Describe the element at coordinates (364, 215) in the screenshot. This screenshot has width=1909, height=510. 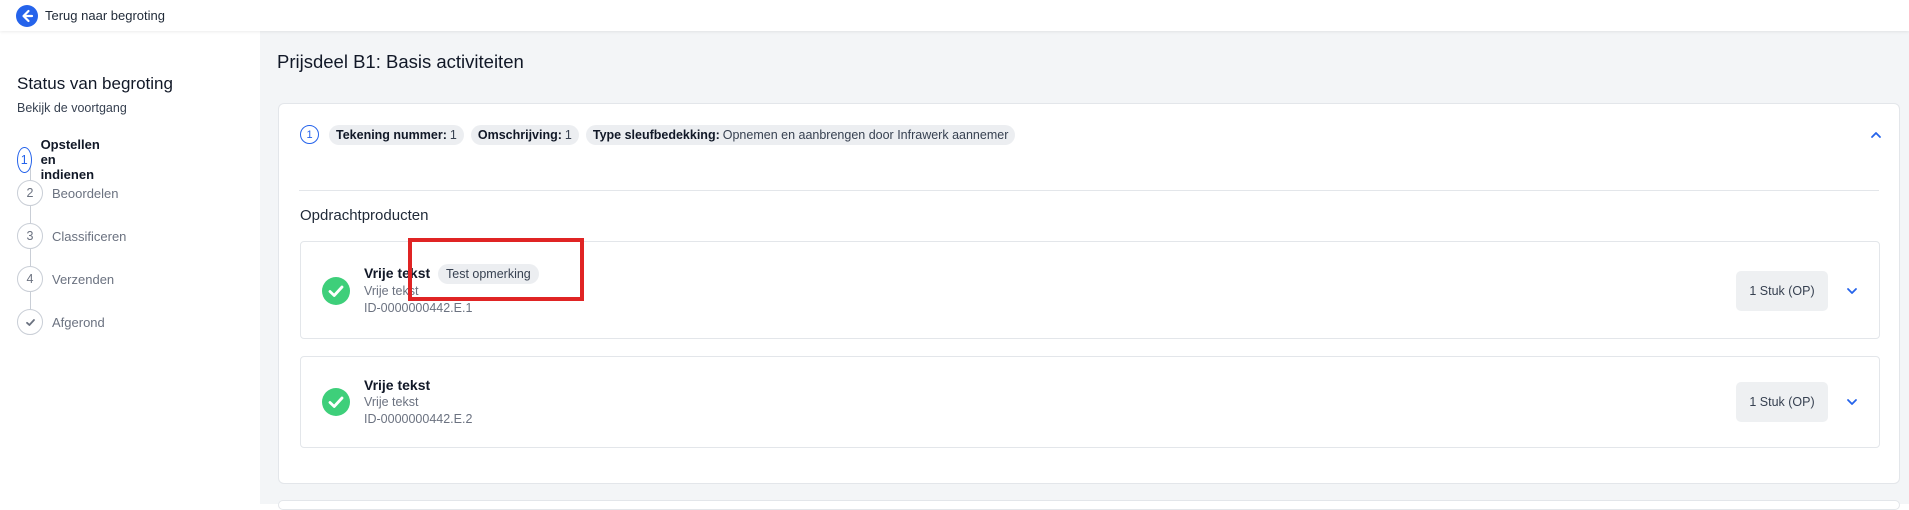
I see `section-title: Opdrachtproducten` at that location.